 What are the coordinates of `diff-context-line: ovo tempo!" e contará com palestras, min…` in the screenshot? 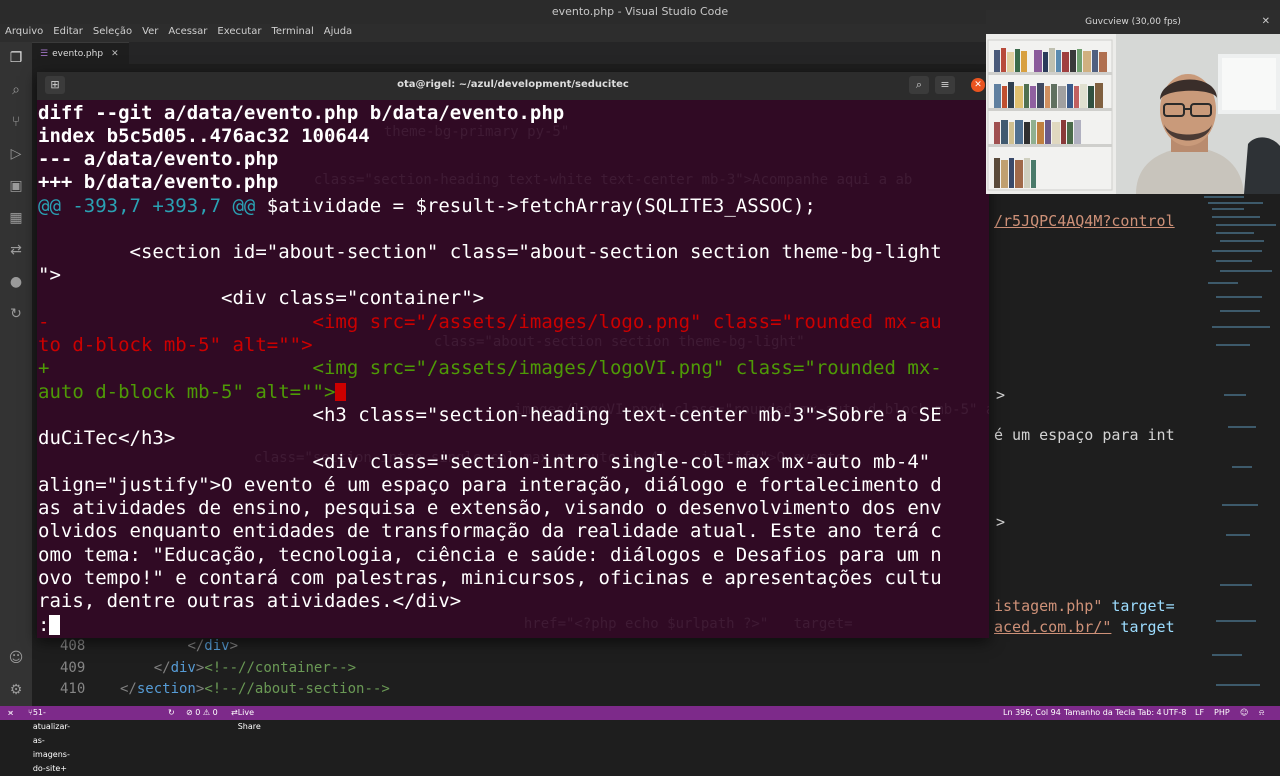 It's located at (490, 578).